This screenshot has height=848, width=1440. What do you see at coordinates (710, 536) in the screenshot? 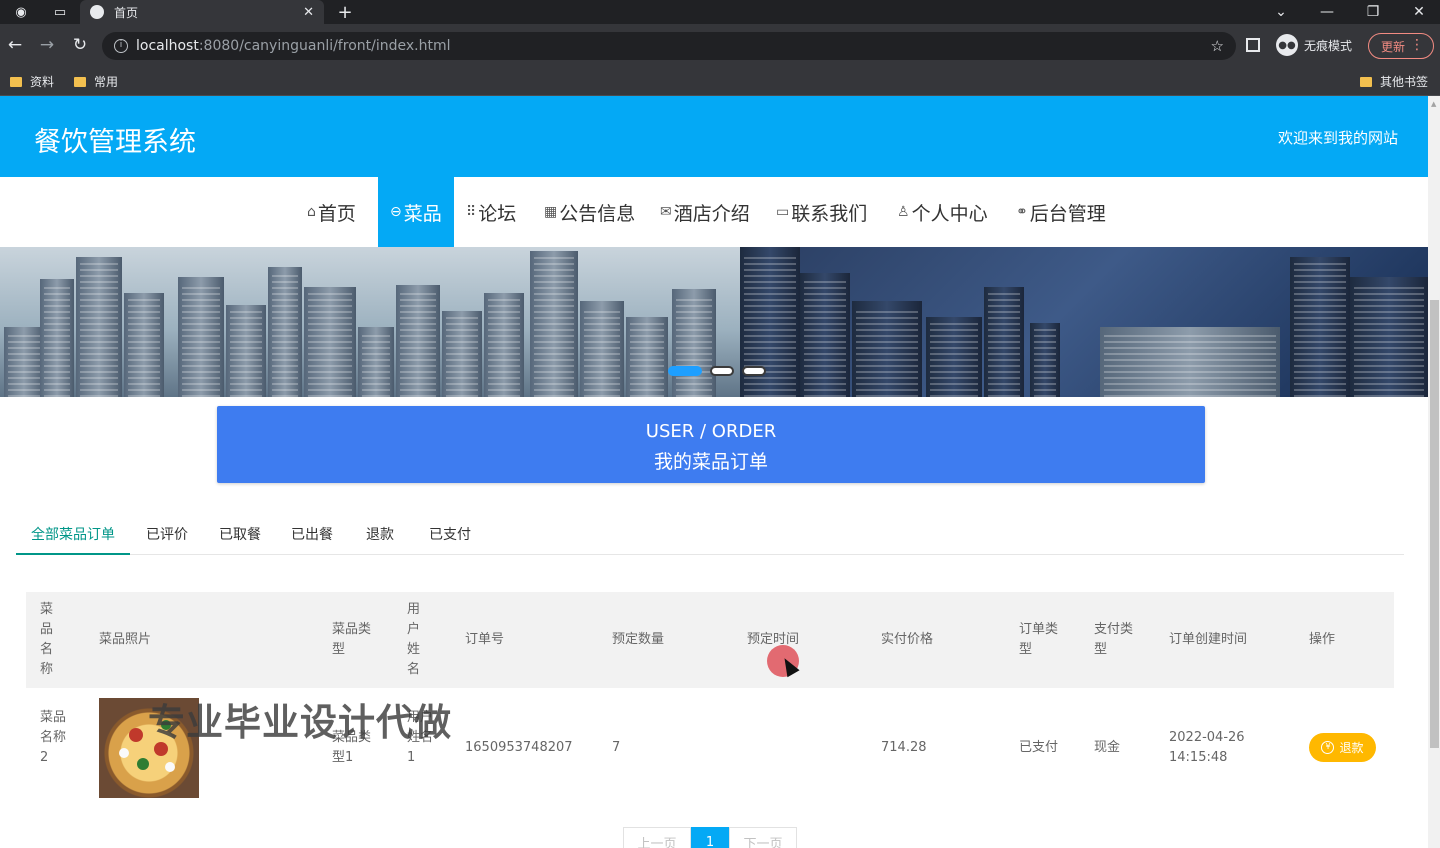
I see `order-tabs: 全部菜品订单 已评价 已取餐 已出餐 退款 已支付` at bounding box center [710, 536].